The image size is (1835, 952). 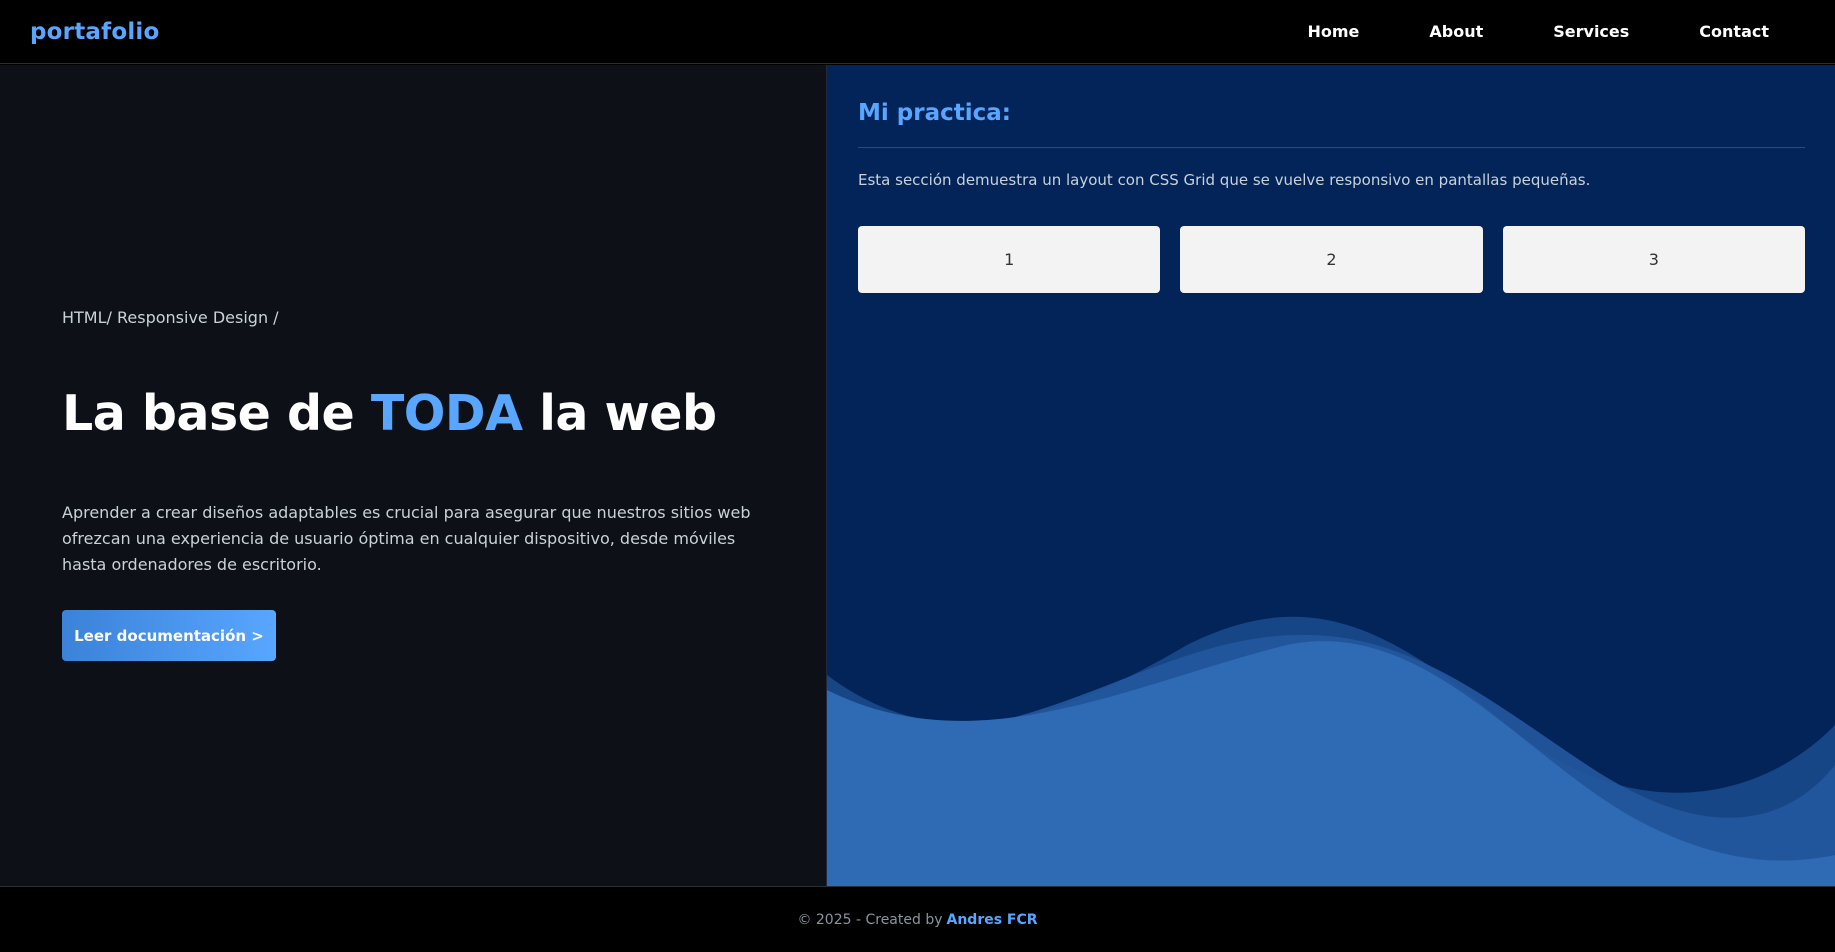 What do you see at coordinates (934, 113) in the screenshot?
I see `practice-title: Mi practica:` at bounding box center [934, 113].